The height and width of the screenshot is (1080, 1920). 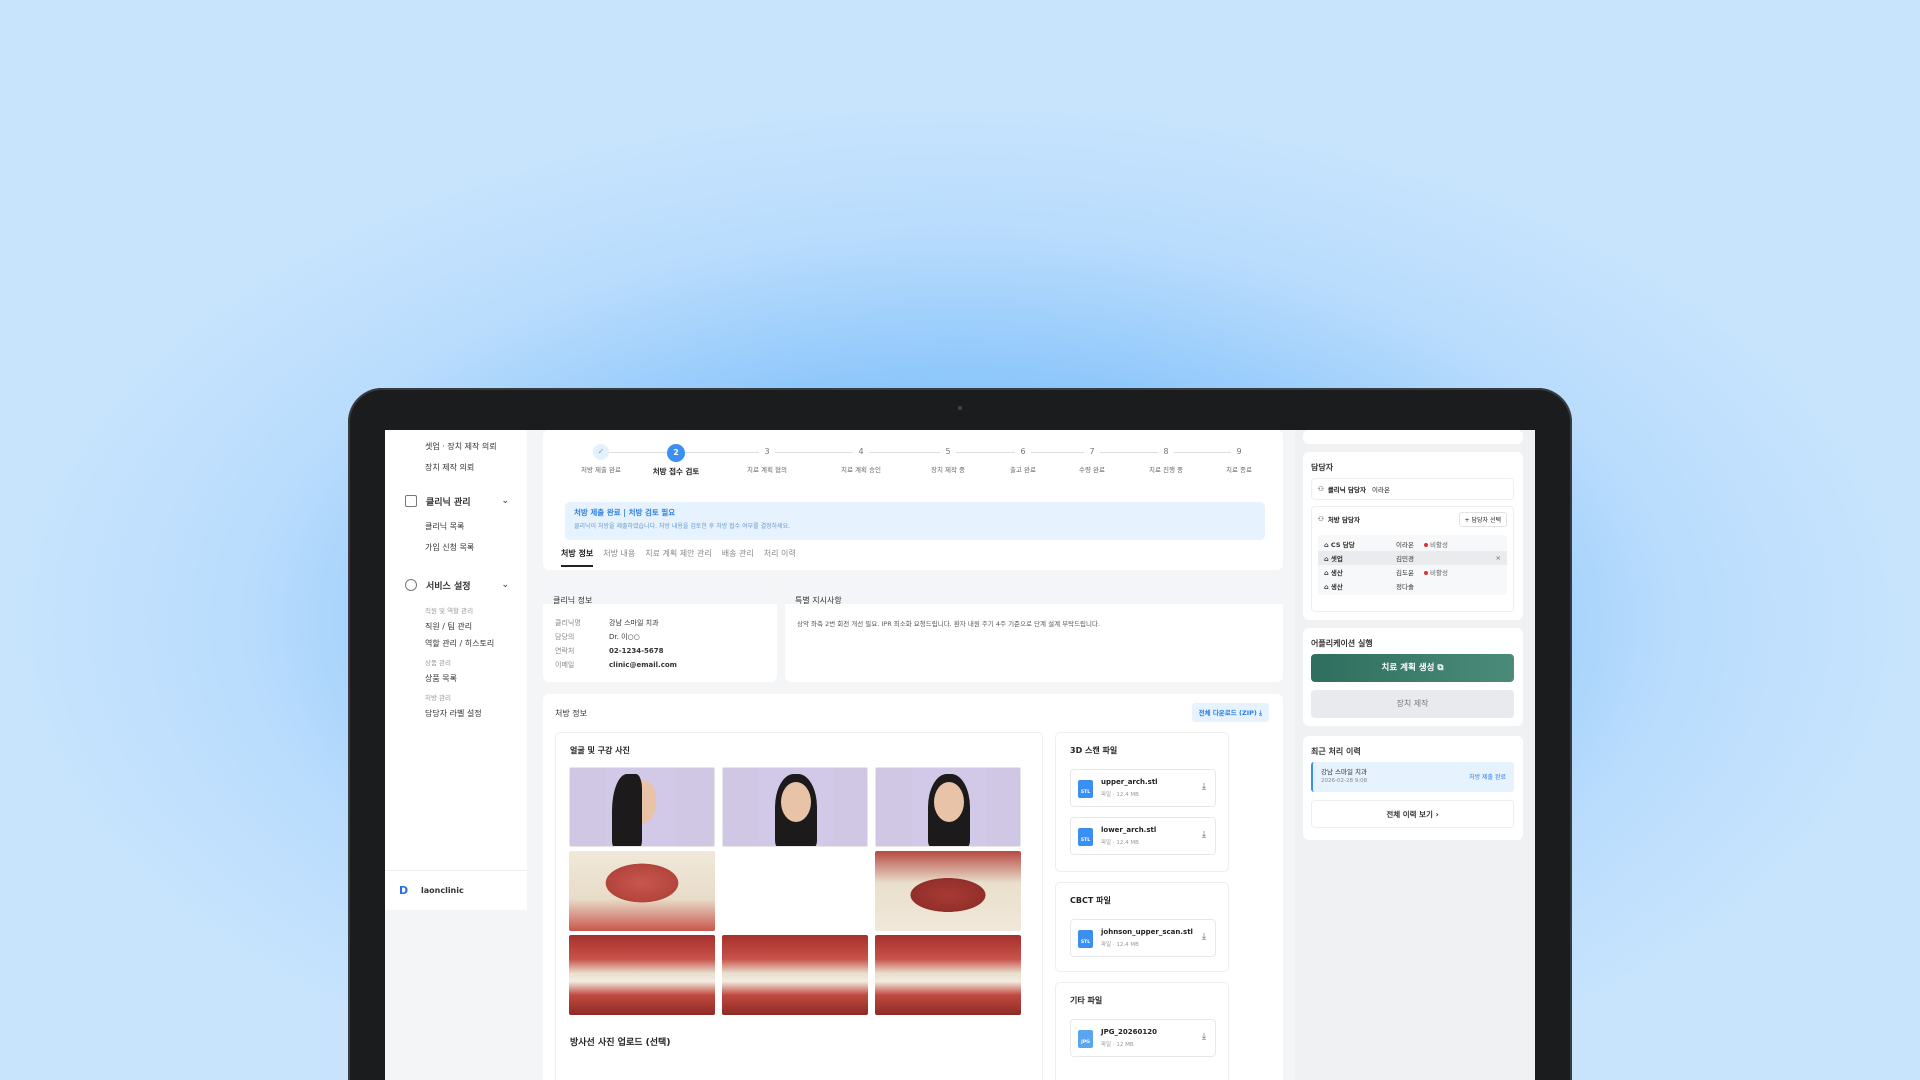 I want to click on history-item: 강남 스마일 치과 2026-02-28 9:08 처방 제출 완료, so click(x=1412, y=777).